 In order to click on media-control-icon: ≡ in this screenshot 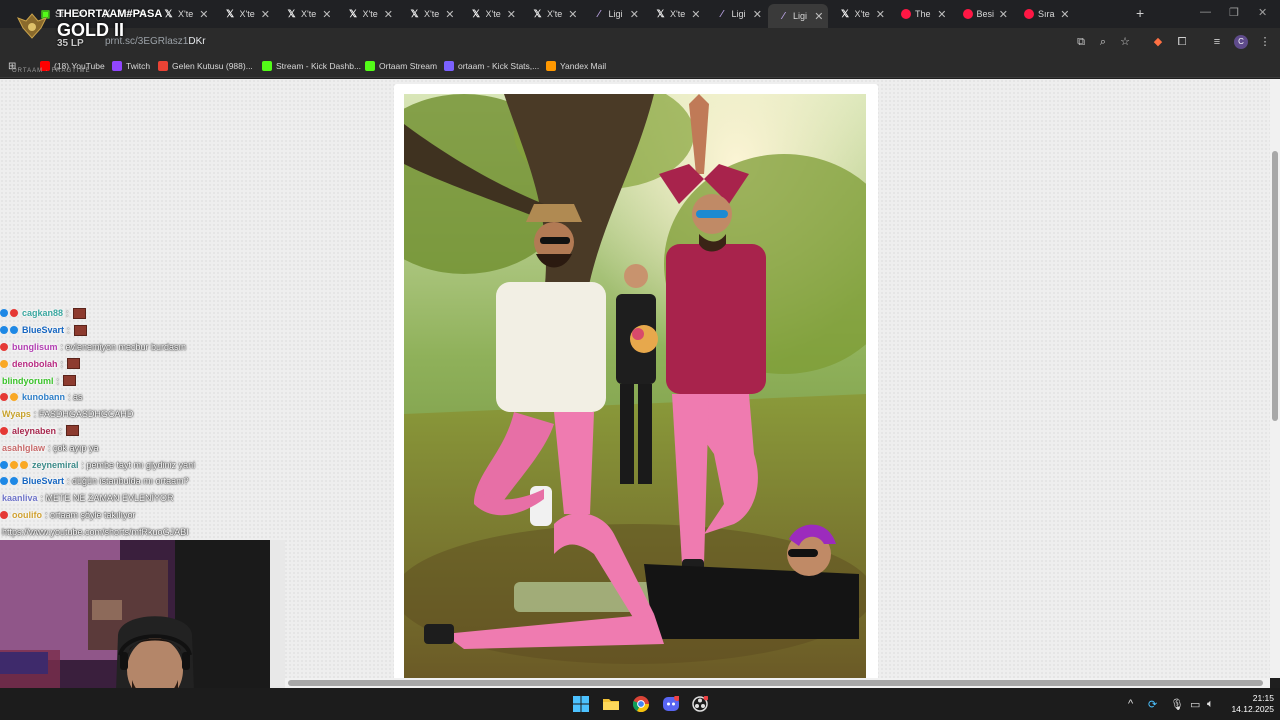, I will do `click(1217, 42)`.